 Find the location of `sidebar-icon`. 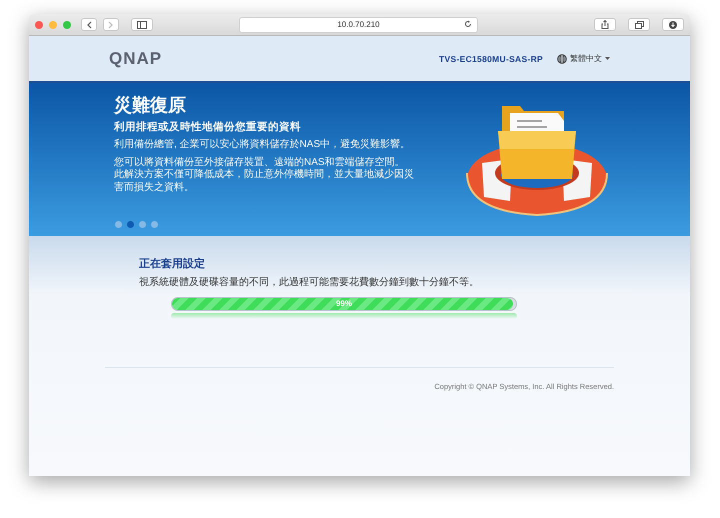

sidebar-icon is located at coordinates (142, 24).